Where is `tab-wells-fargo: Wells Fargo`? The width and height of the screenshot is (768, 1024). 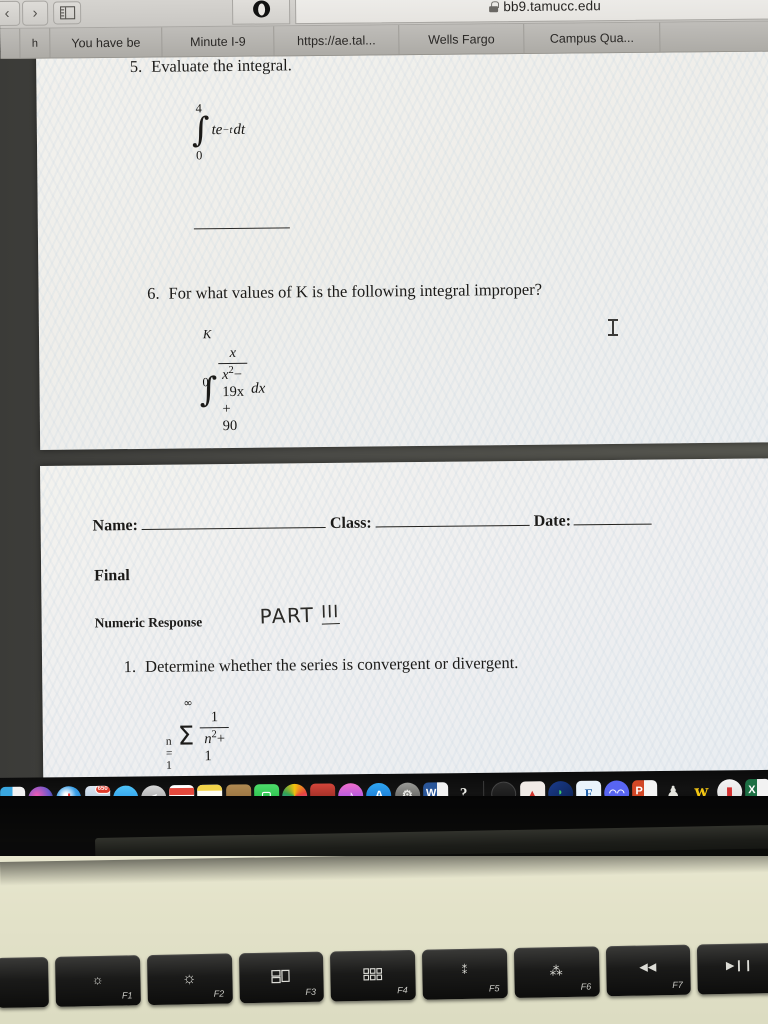
tab-wells-fargo: Wells Fargo is located at coordinates (462, 39).